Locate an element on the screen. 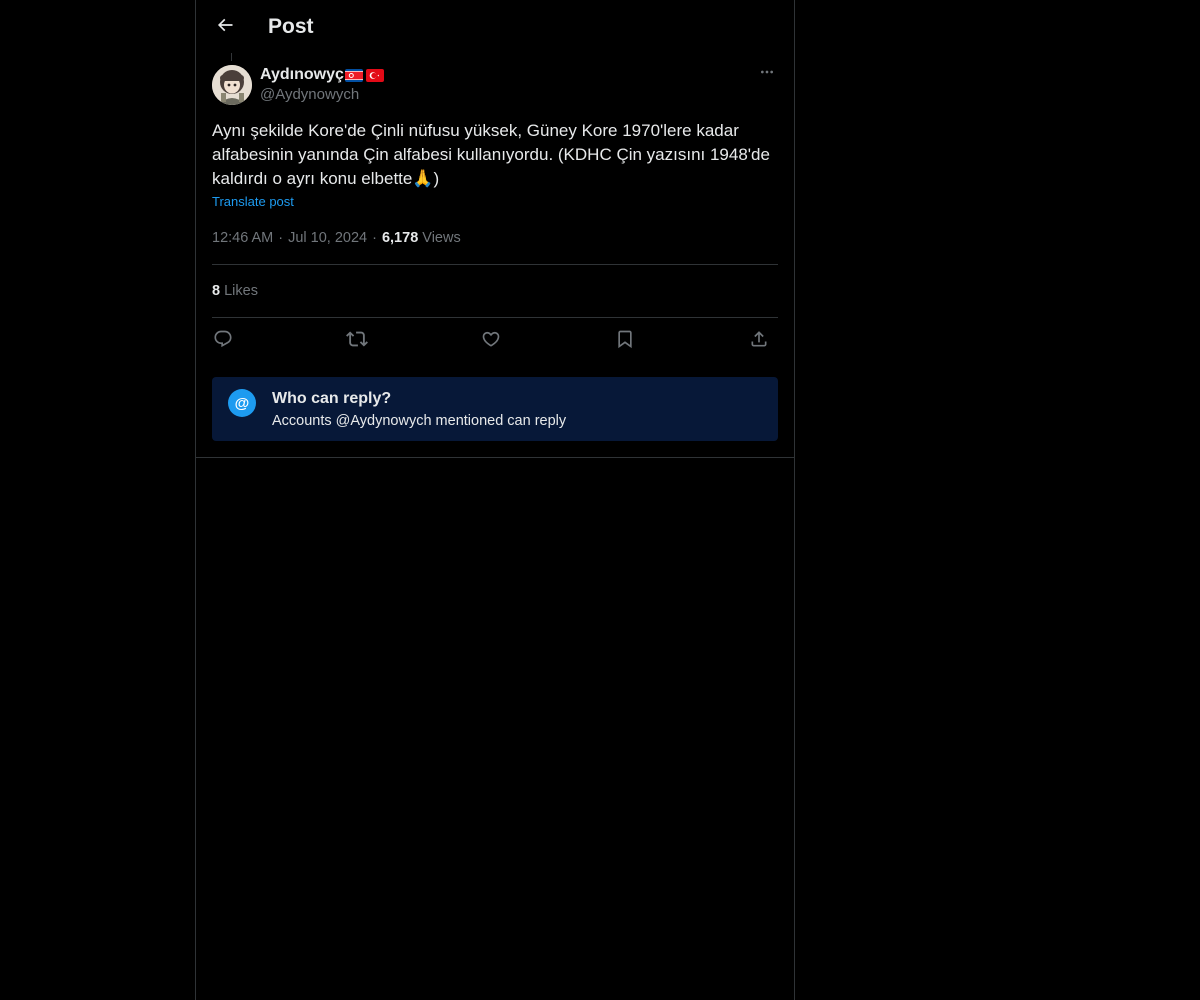  user-handle: @Aydynowych is located at coordinates (322, 95).